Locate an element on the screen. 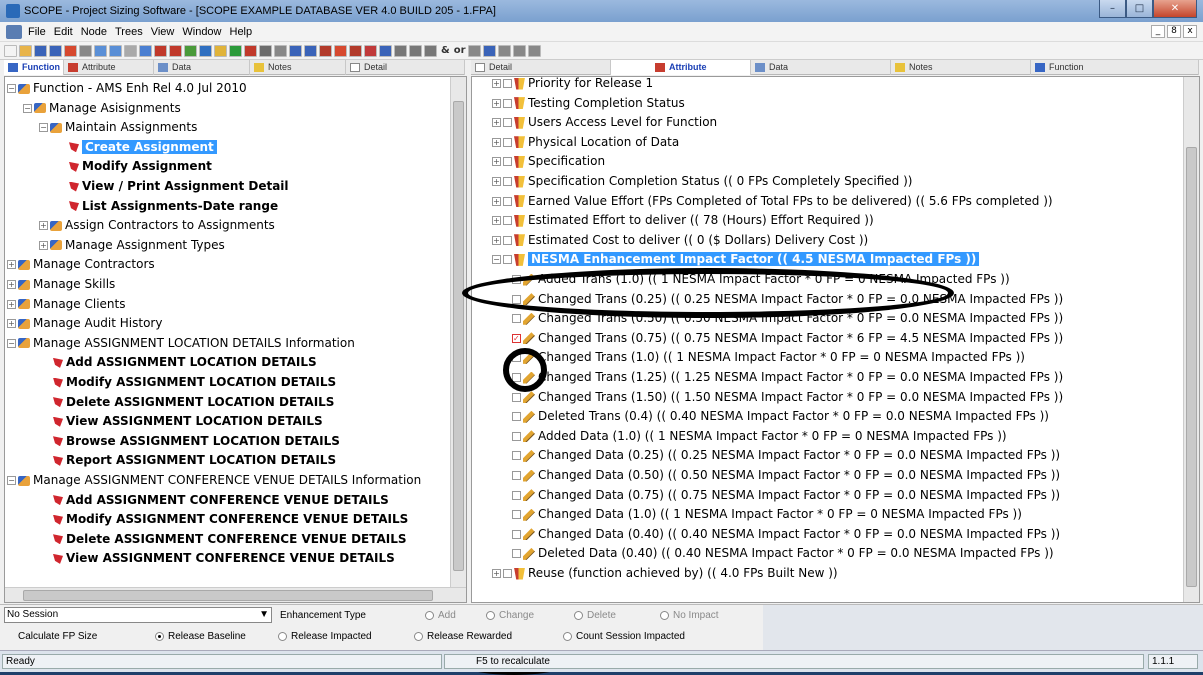  radio-release-baseline: Release Baseline is located at coordinates (200, 636).